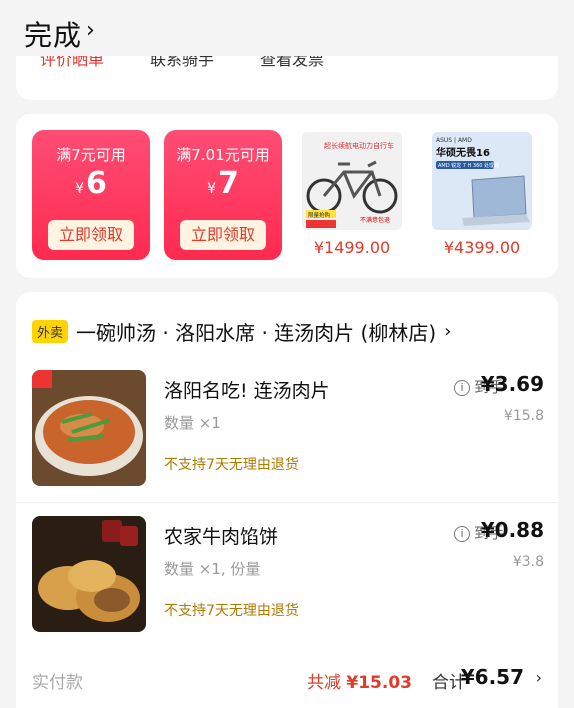 Image resolution: width=574 pixels, height=708 pixels. I want to click on svg-text: 不满意包退, so click(375, 220).